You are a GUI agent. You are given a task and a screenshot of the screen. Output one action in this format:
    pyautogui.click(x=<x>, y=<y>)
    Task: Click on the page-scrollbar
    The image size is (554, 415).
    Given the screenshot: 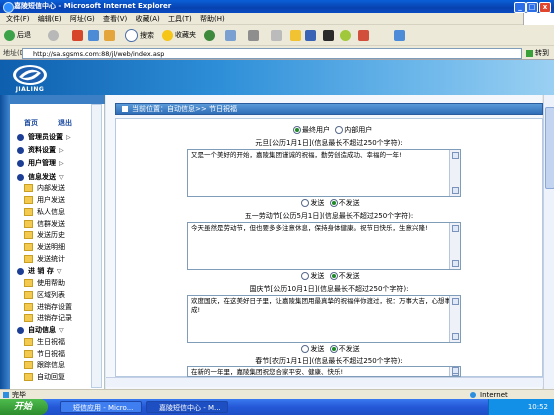 What is the action you would take?
    pyautogui.click(x=548, y=242)
    